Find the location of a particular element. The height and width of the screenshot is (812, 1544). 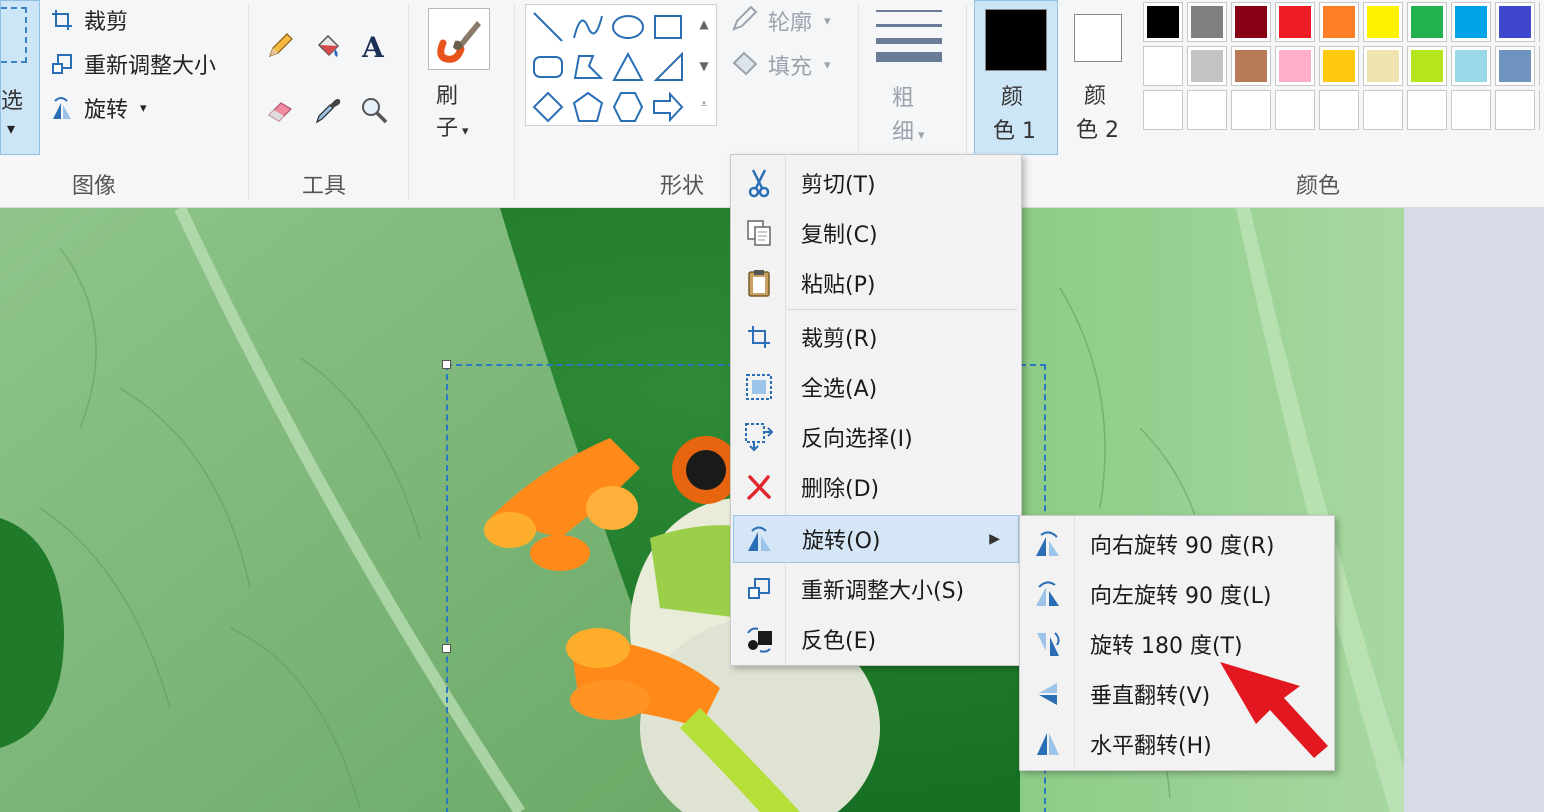

crop-icon is located at coordinates (759, 337).